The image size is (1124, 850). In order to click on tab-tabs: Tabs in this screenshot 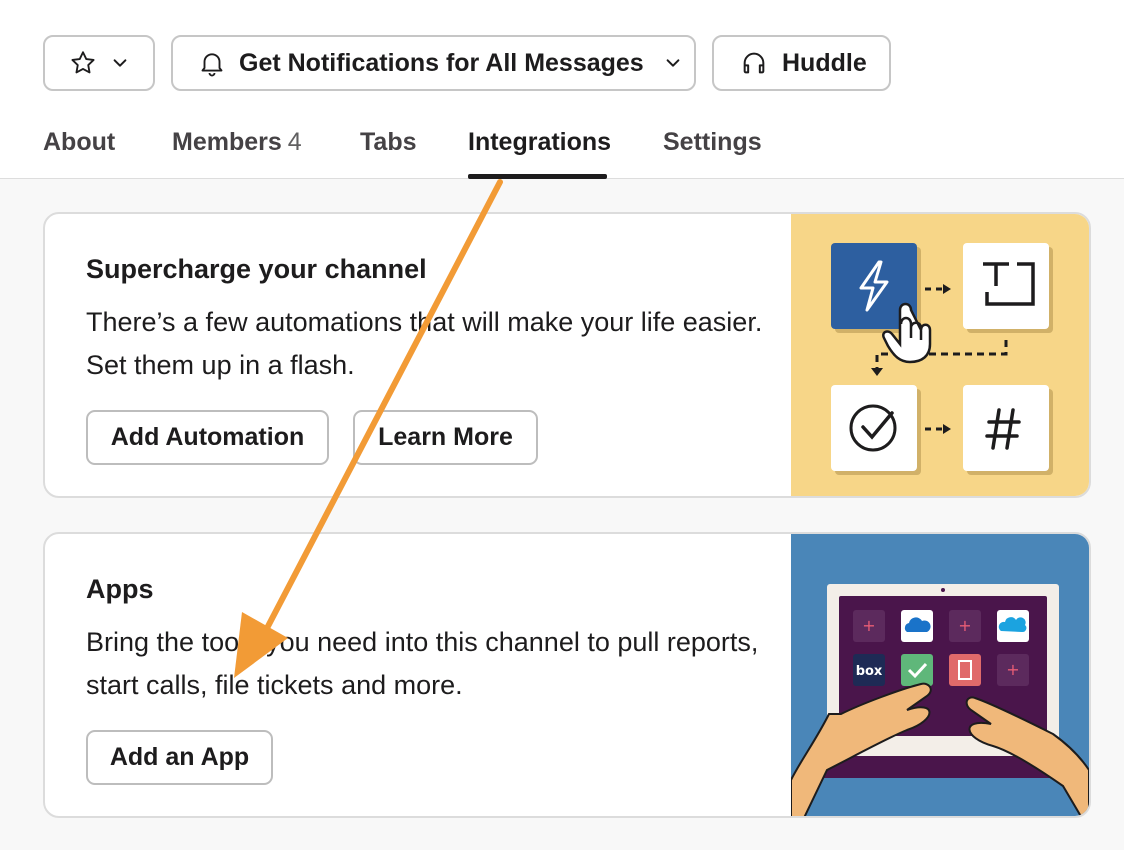, I will do `click(388, 142)`.